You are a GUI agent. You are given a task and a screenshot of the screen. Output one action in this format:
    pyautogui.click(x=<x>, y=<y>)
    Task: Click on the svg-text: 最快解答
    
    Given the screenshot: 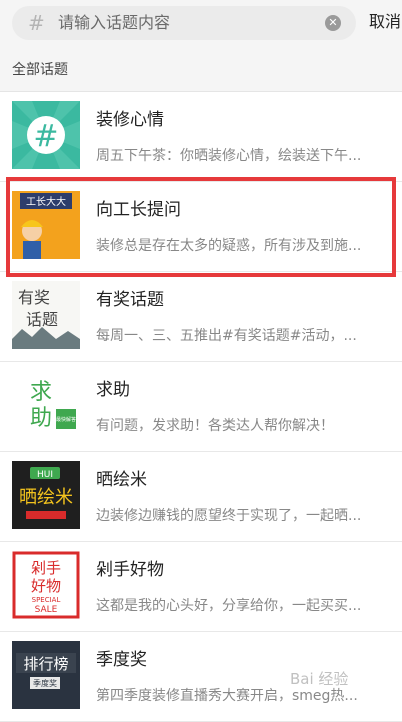 What is the action you would take?
    pyautogui.click(x=66, y=419)
    